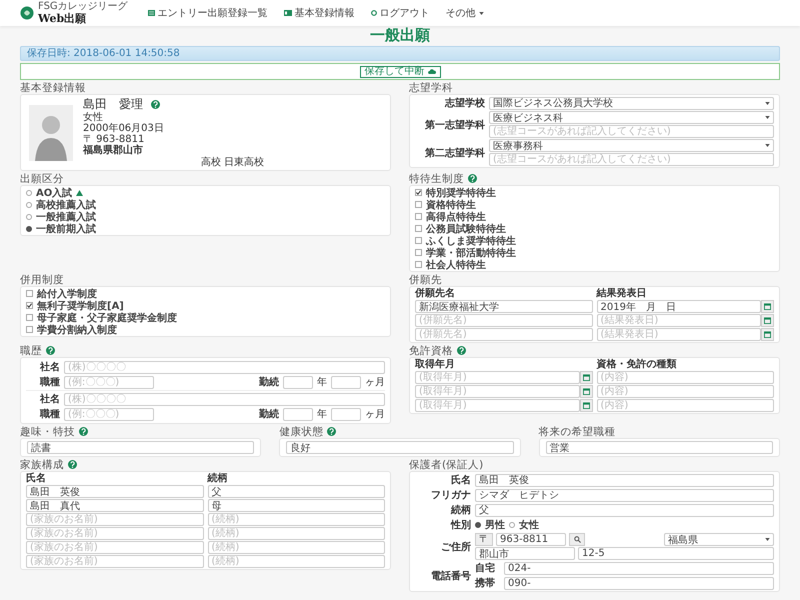  I want to click on option-label: 学費分割納入制度, so click(77, 329).